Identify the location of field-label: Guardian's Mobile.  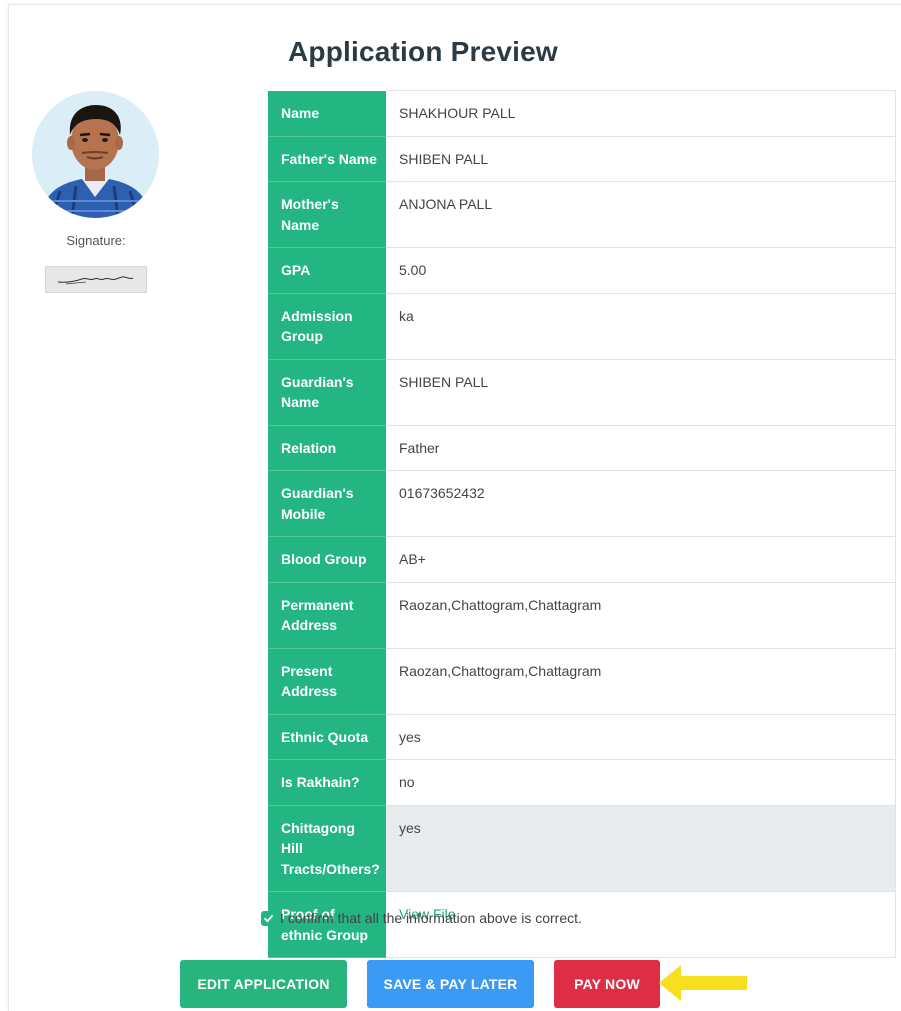
(327, 503).